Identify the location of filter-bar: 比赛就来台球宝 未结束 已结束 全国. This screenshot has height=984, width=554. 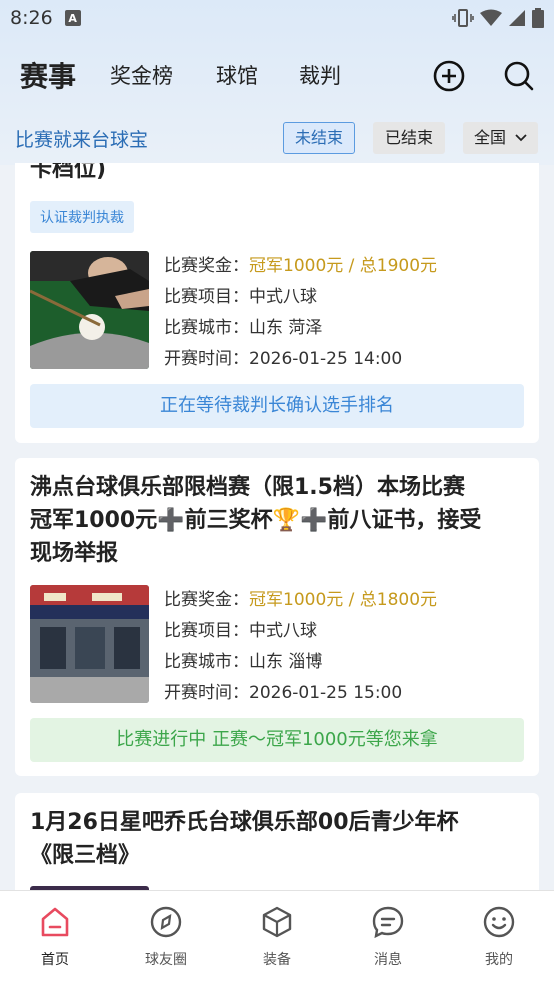
(277, 139).